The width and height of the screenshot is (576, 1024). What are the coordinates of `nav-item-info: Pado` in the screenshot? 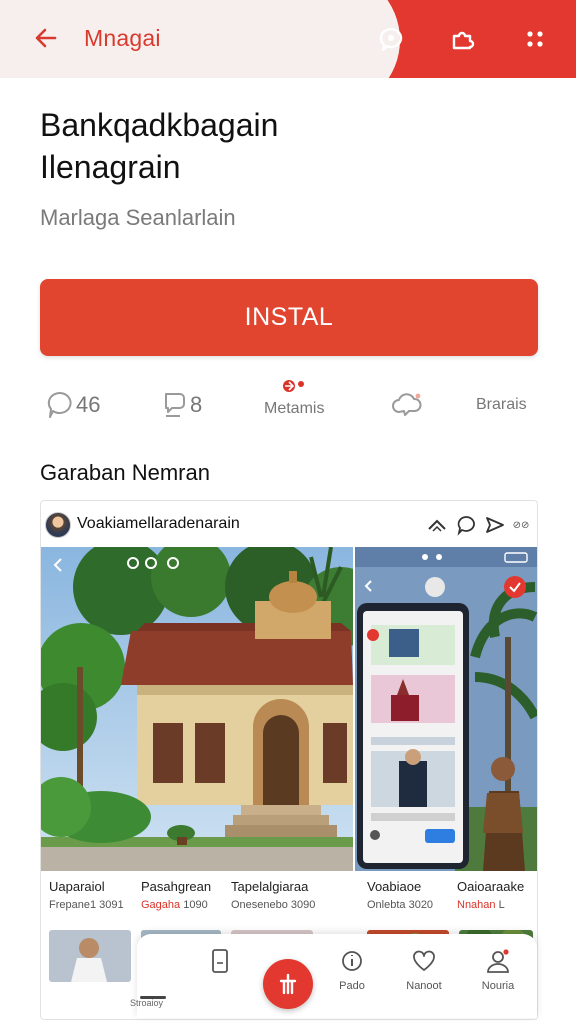 It's located at (352, 970).